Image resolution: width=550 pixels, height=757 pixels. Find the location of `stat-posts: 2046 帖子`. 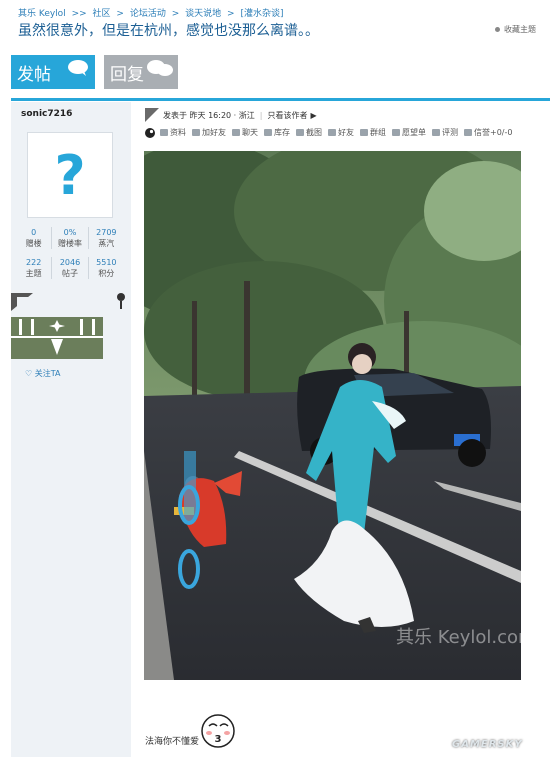

stat-posts: 2046 帖子 is located at coordinates (70, 268).